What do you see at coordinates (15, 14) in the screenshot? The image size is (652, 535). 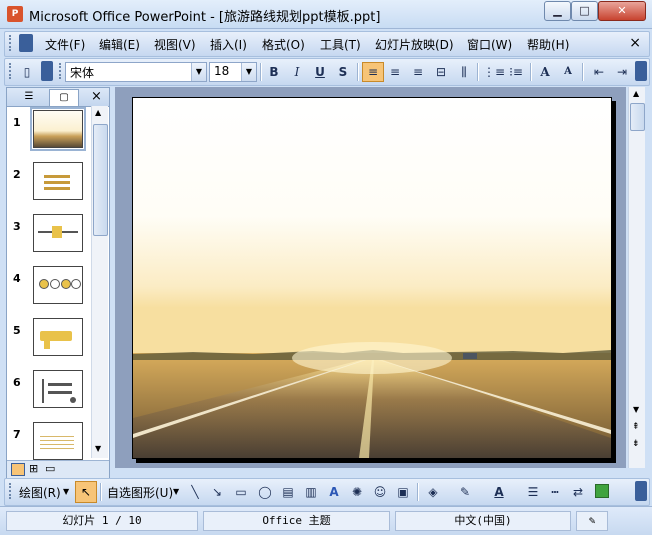 I see `powerpoint-icon: P` at bounding box center [15, 14].